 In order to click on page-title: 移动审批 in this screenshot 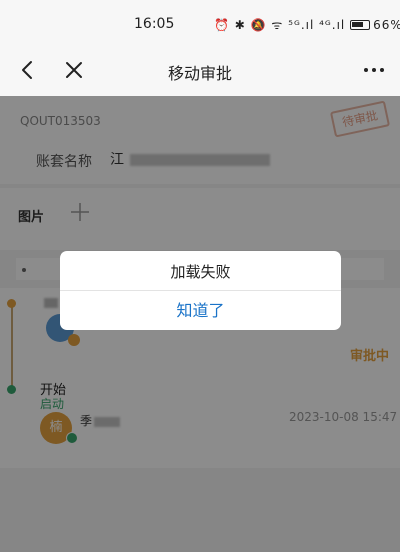, I will do `click(199, 73)`.